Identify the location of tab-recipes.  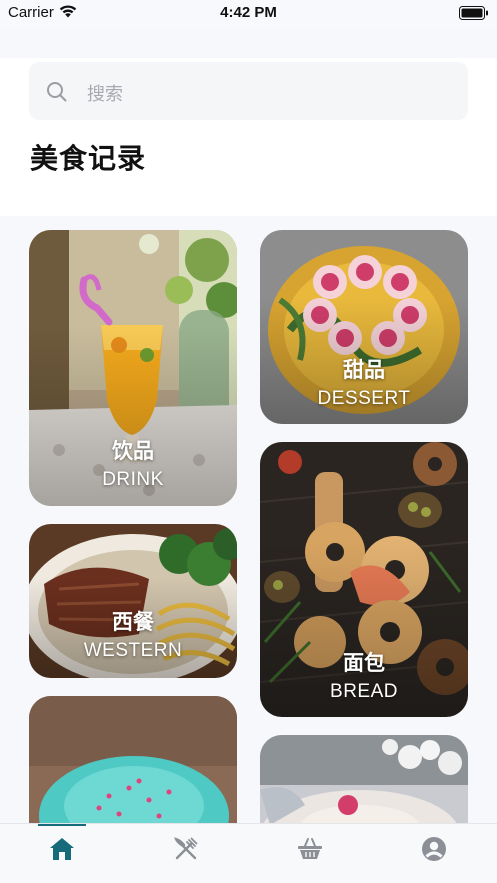
(186, 849).